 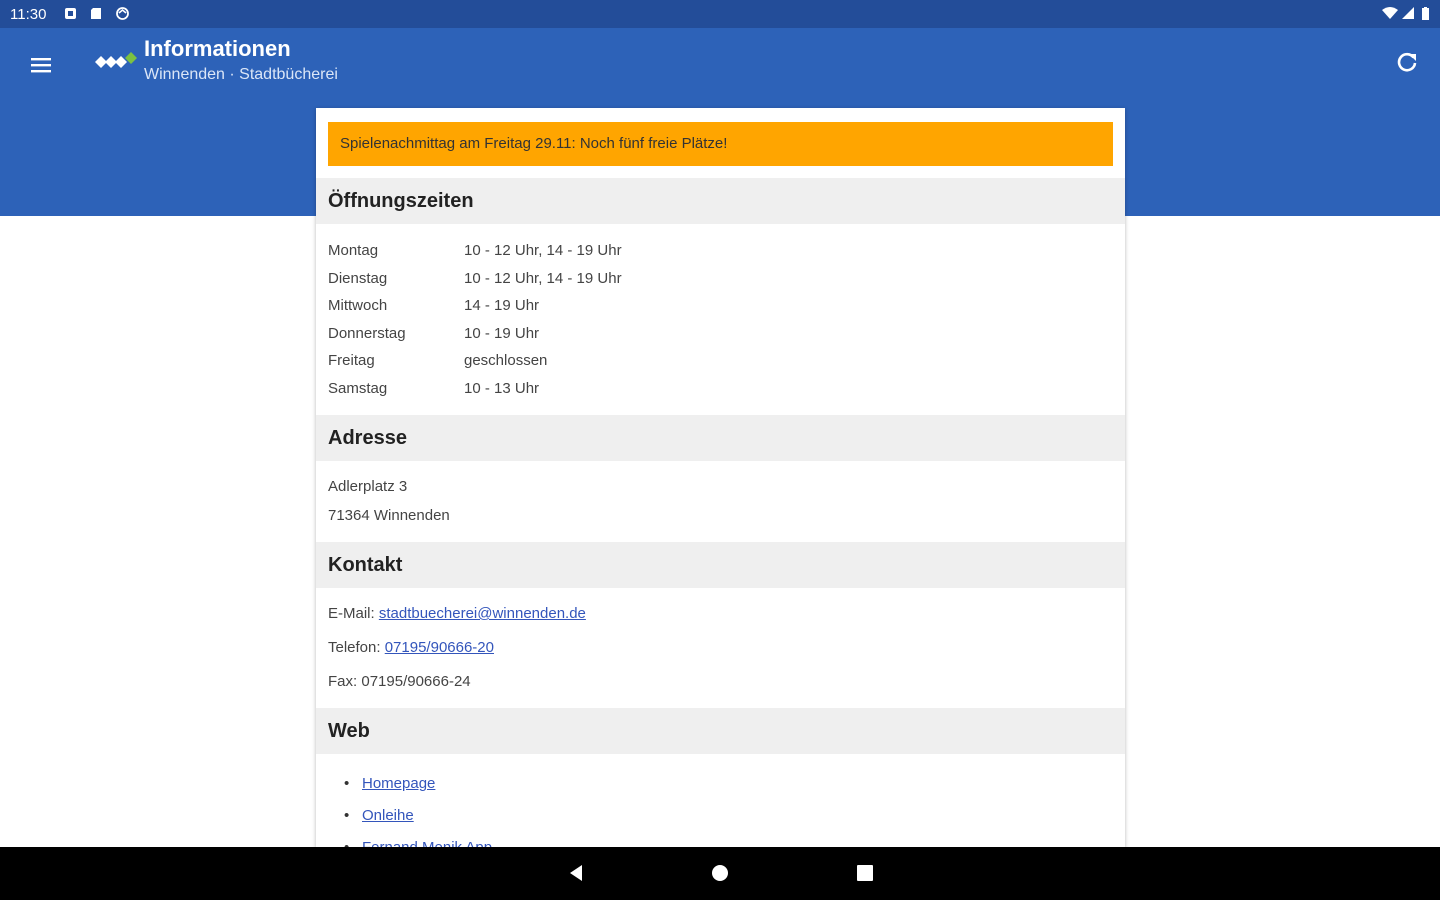 I want to click on contact-phone-line: Telefon: 07195/90666-20, so click(x=411, y=648).